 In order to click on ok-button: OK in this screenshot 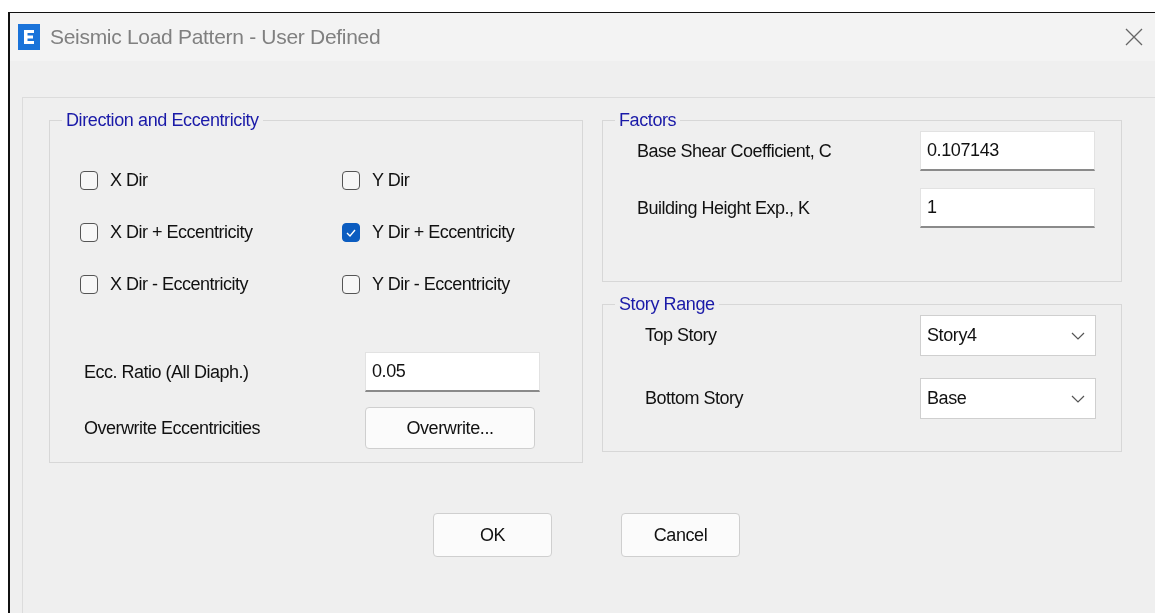, I will do `click(492, 535)`.